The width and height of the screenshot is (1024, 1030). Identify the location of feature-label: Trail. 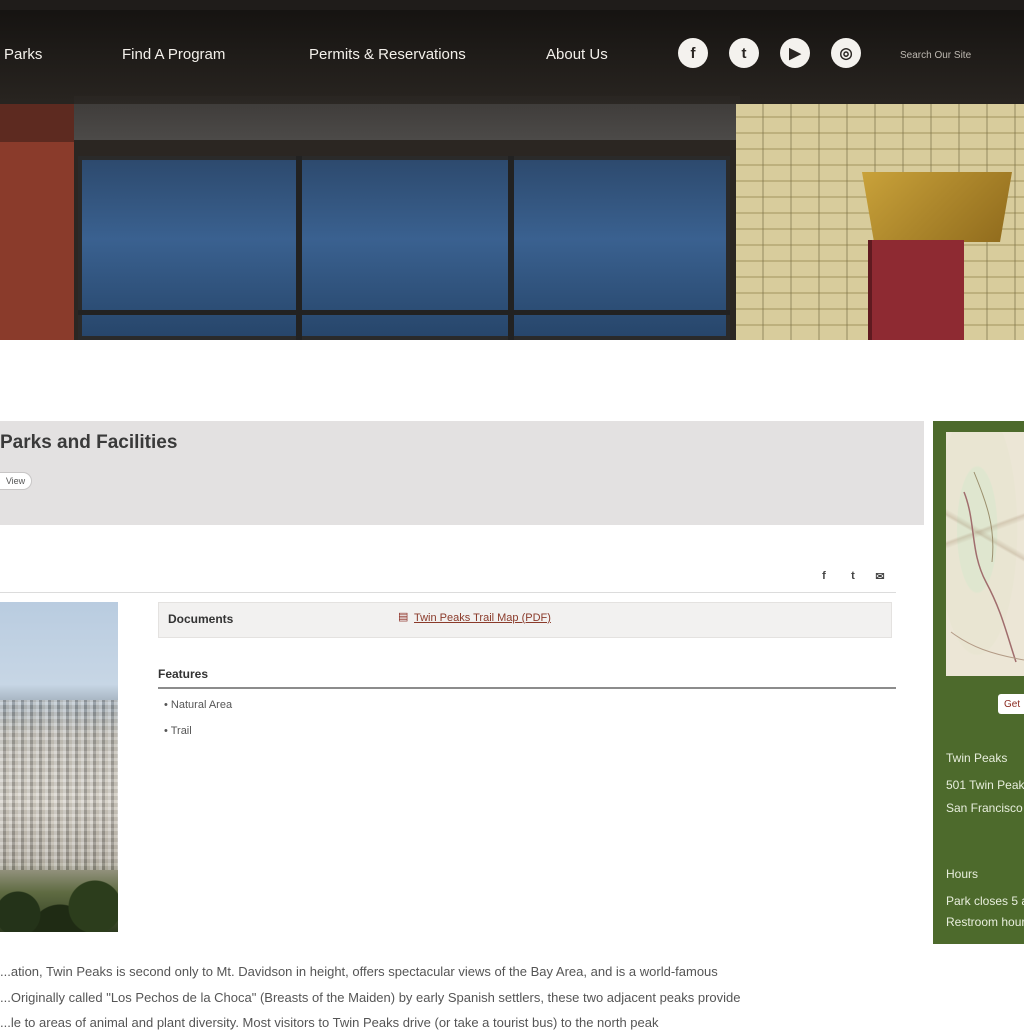
(181, 731).